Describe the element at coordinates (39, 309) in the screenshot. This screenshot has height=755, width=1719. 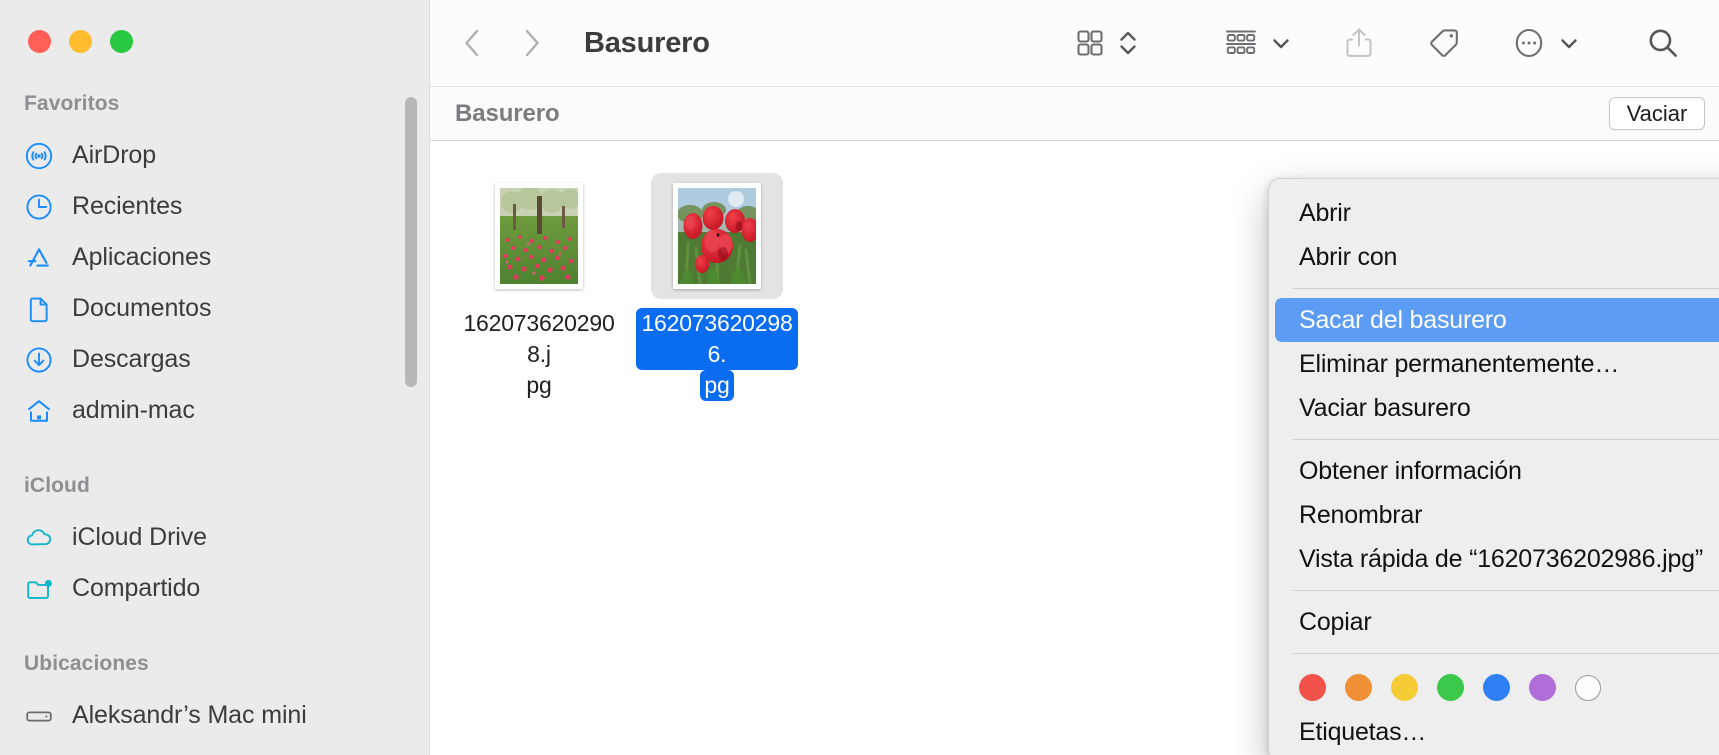
I see `document-icon` at that location.